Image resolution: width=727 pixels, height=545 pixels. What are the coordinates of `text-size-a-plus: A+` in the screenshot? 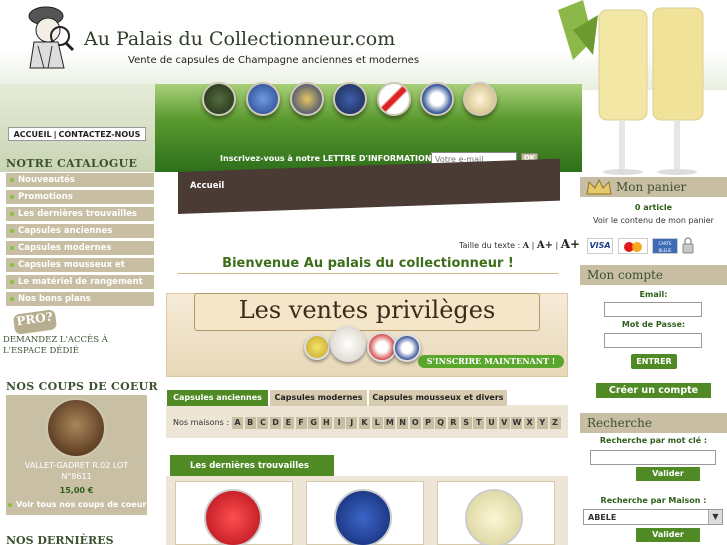 It's located at (545, 245).